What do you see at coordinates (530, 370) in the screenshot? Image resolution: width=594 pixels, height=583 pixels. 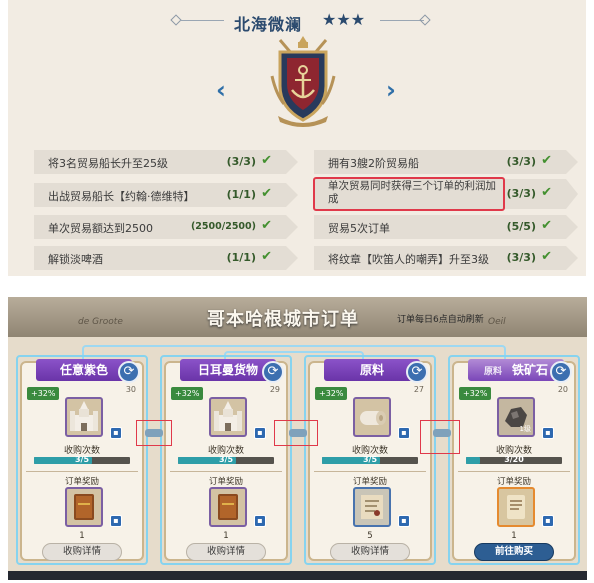 I see `category-name: 铁矿石` at bounding box center [530, 370].